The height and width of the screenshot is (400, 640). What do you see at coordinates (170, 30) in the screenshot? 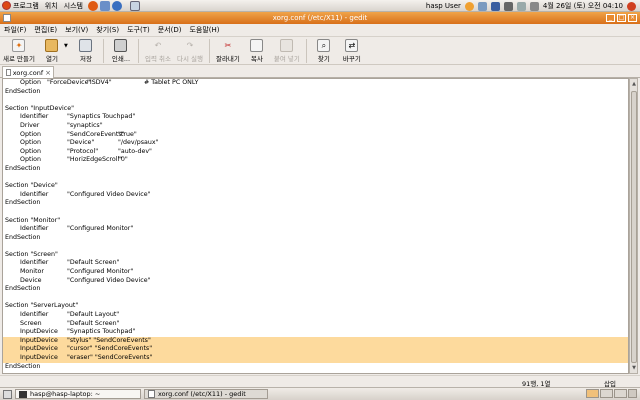
I see `menu-documents: 문서(D)` at bounding box center [170, 30].